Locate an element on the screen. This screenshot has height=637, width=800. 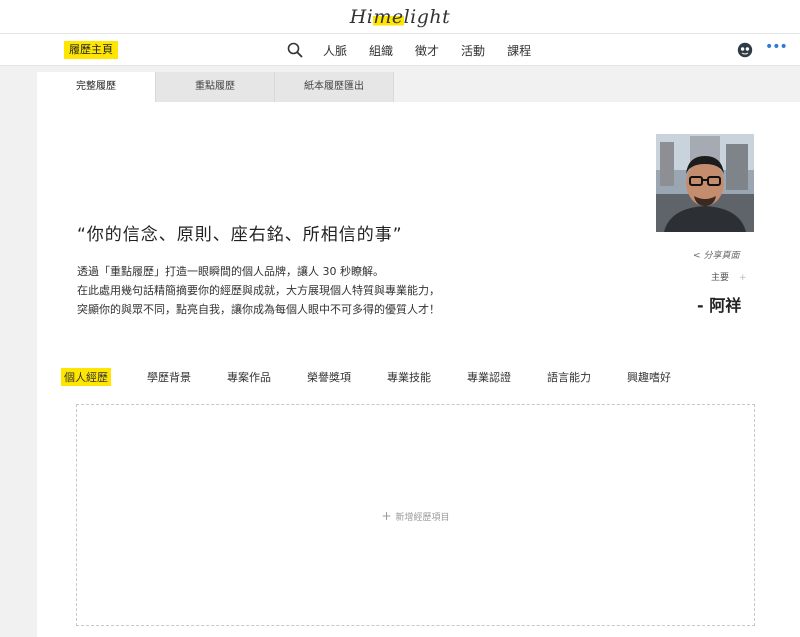
add-experience-button: + 新增經歷項目 is located at coordinates (415, 516).